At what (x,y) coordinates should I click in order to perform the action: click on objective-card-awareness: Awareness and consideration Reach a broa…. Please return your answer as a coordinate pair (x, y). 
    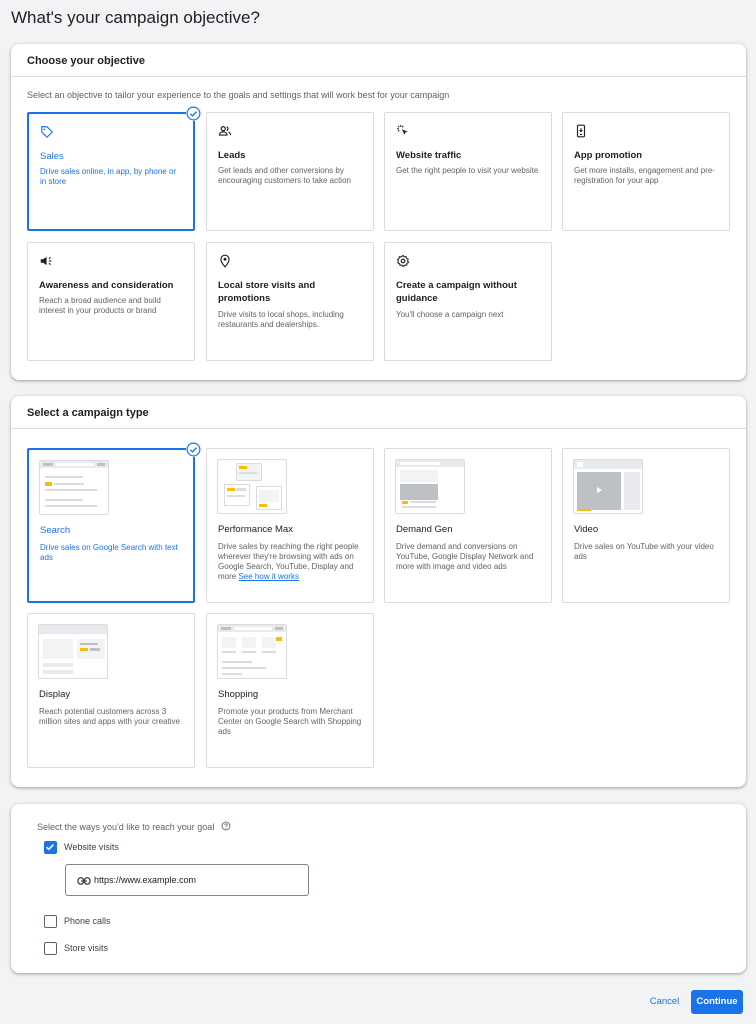
    Looking at the image, I should click on (111, 301).